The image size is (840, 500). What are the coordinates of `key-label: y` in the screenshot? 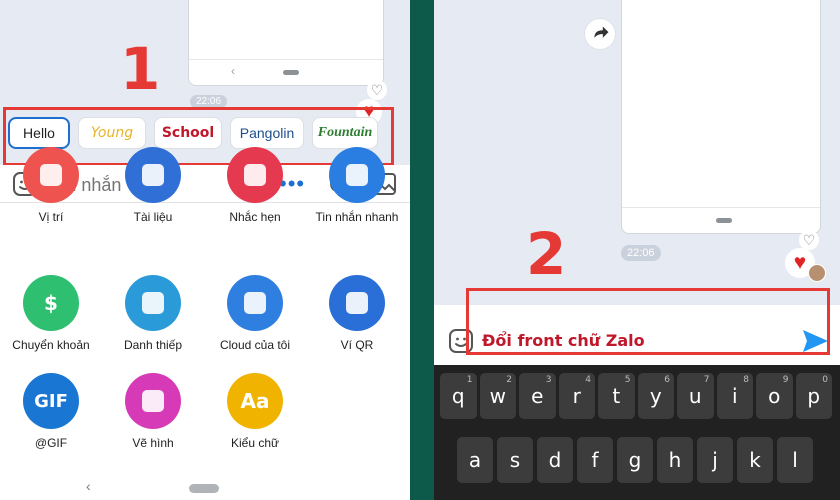 It's located at (655, 396).